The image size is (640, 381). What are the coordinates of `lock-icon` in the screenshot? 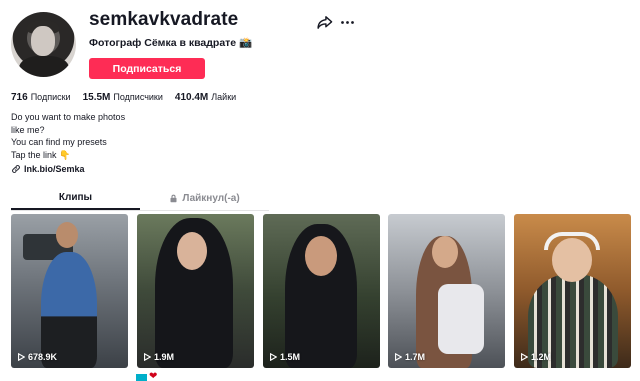 It's located at (173, 198).